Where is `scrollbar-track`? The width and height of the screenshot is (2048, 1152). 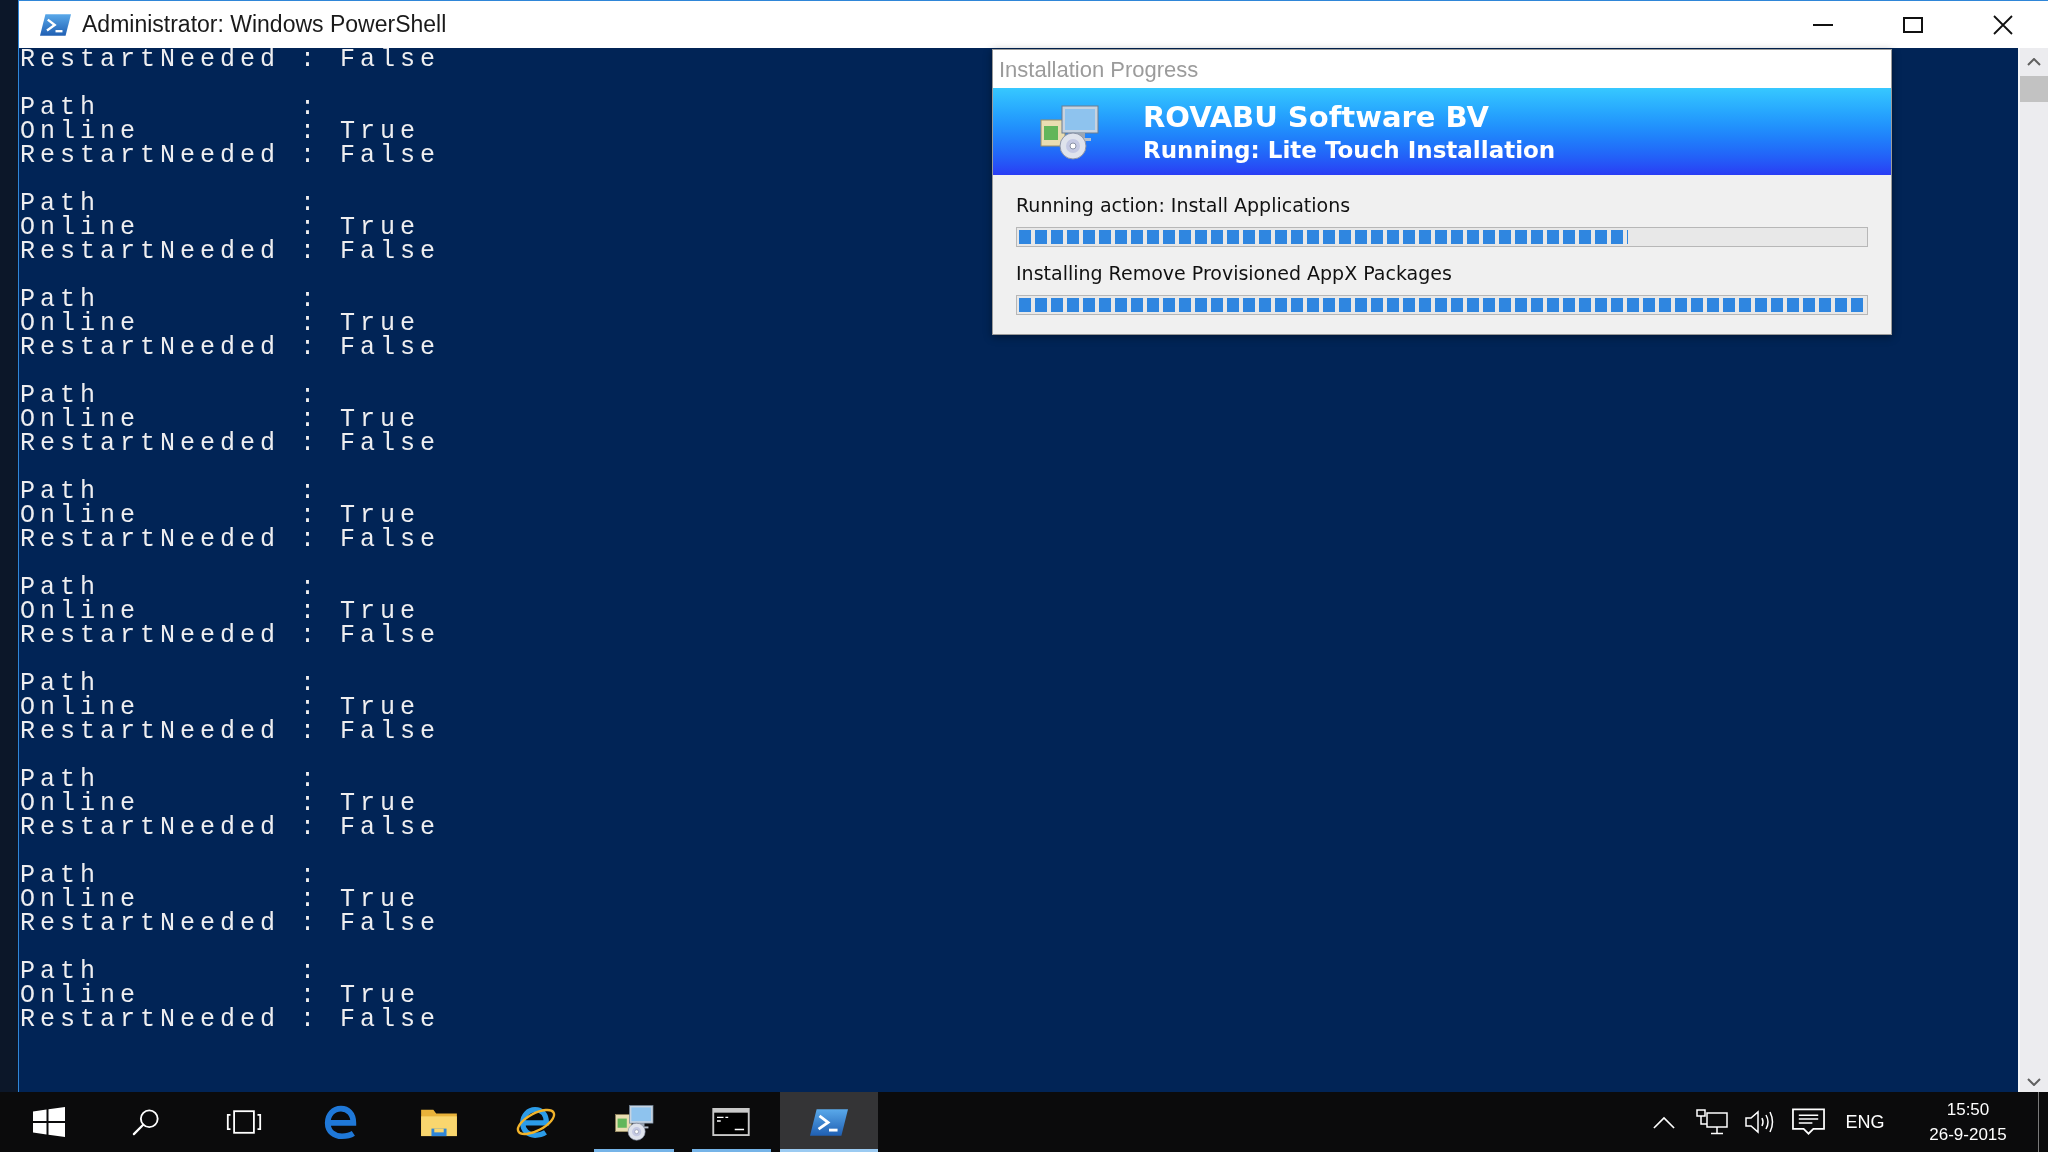
scrollbar-track is located at coordinates (2033, 570).